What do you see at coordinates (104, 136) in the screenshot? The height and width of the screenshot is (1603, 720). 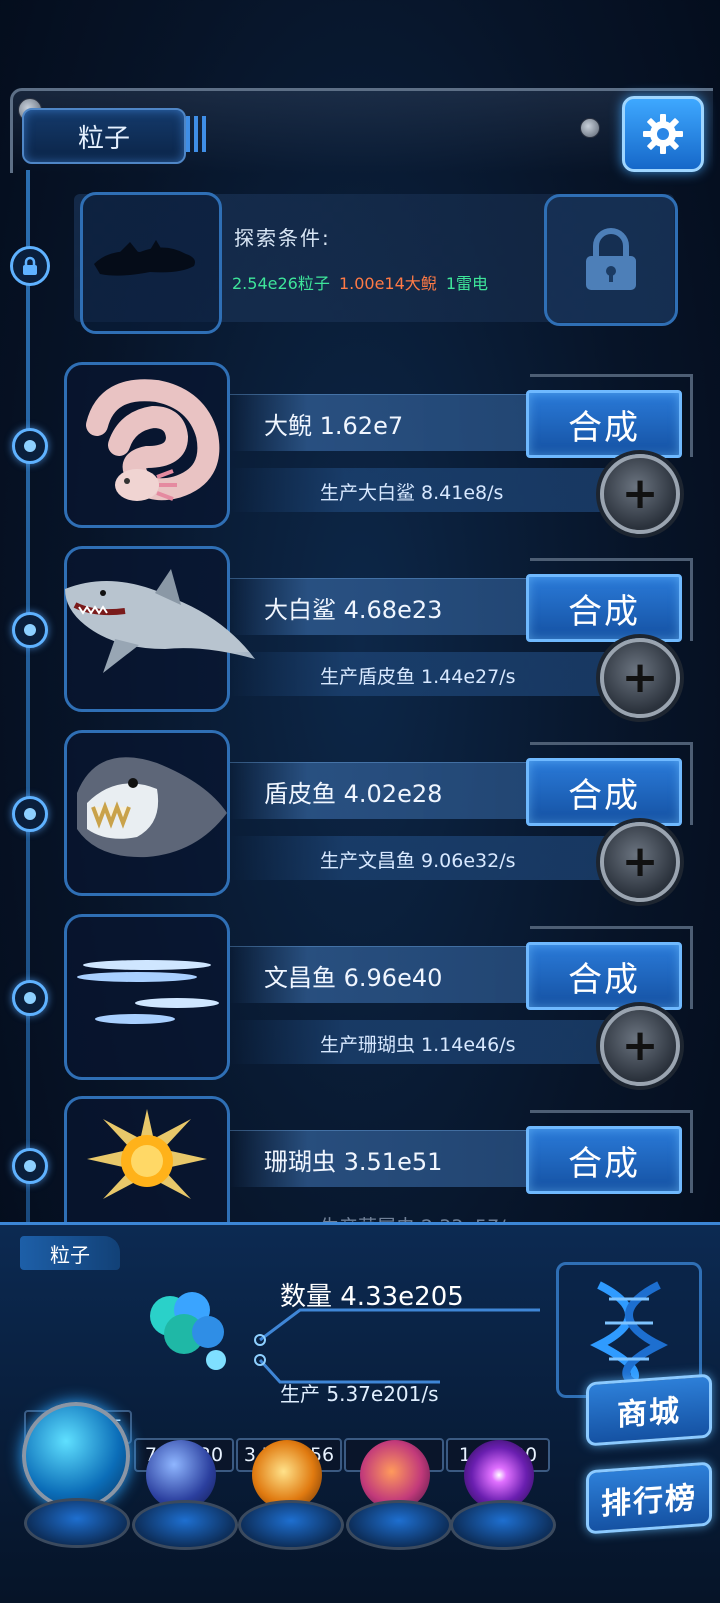 I see `page-title: 粒子` at bounding box center [104, 136].